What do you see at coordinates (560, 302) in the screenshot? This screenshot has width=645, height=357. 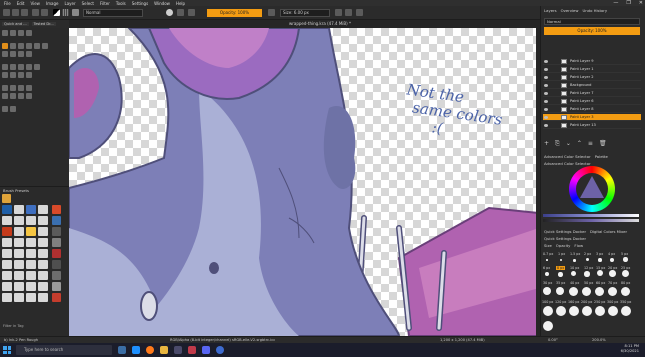 I see `size-option: 120 px` at bounding box center [560, 302].